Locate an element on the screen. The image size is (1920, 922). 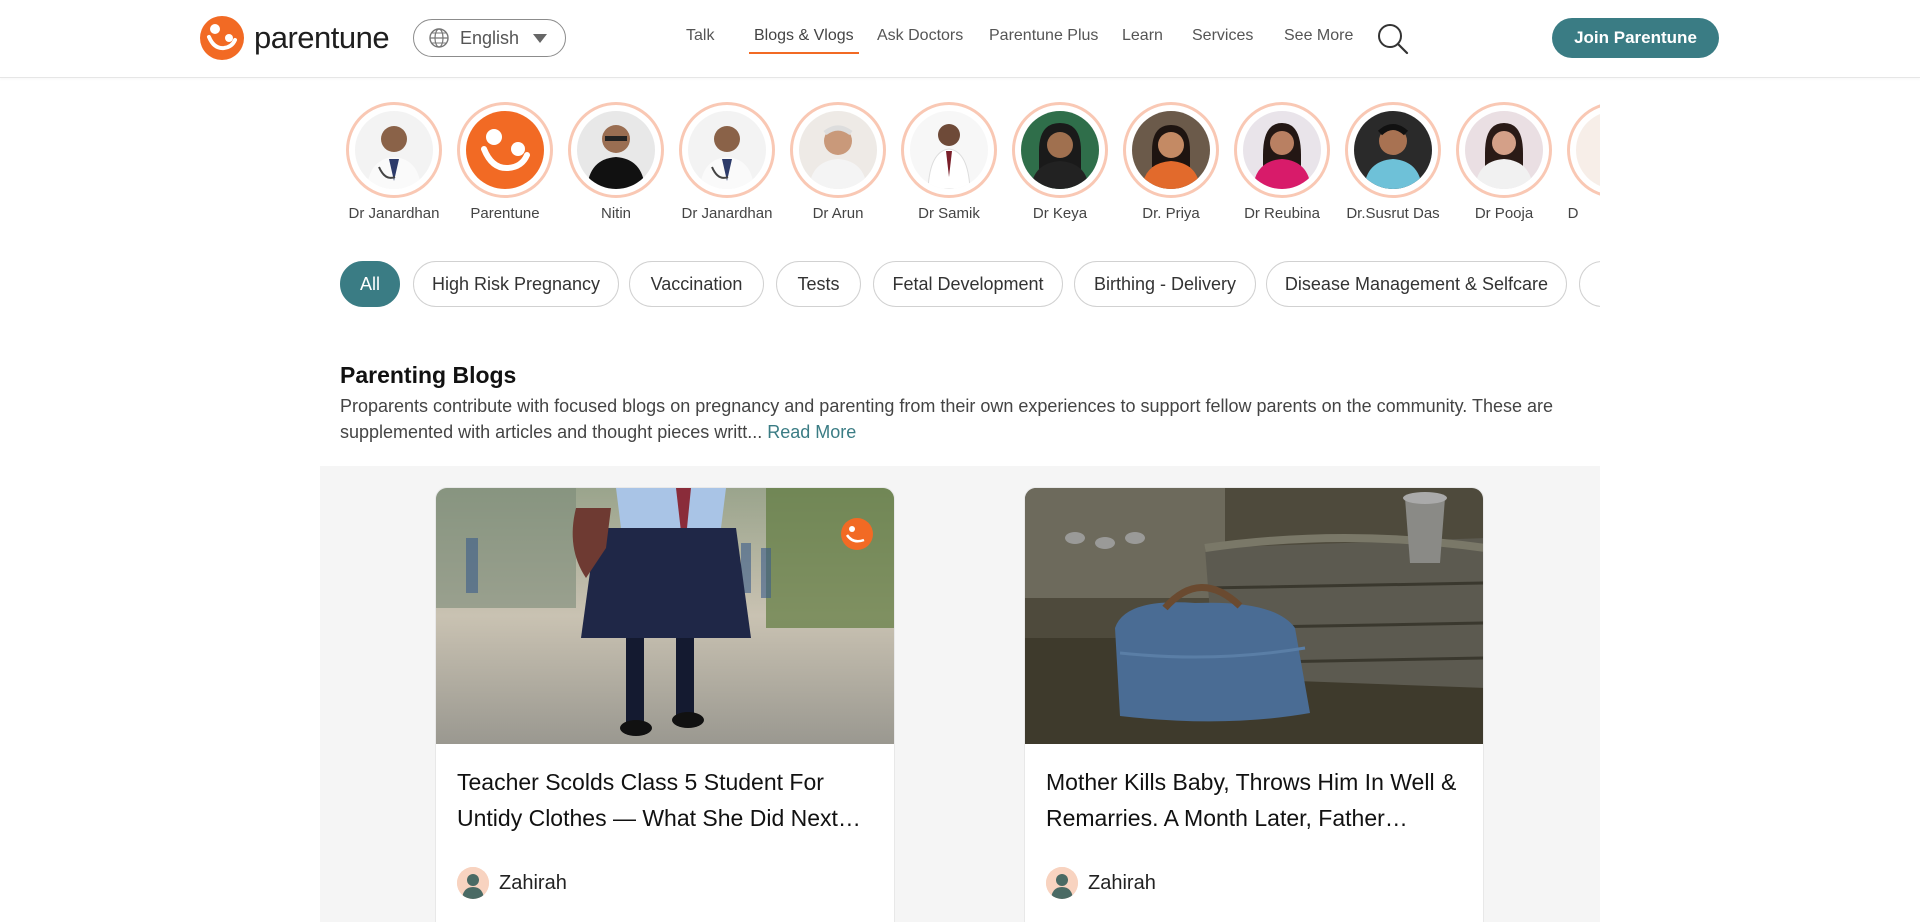
language-label: English is located at coordinates (490, 37).